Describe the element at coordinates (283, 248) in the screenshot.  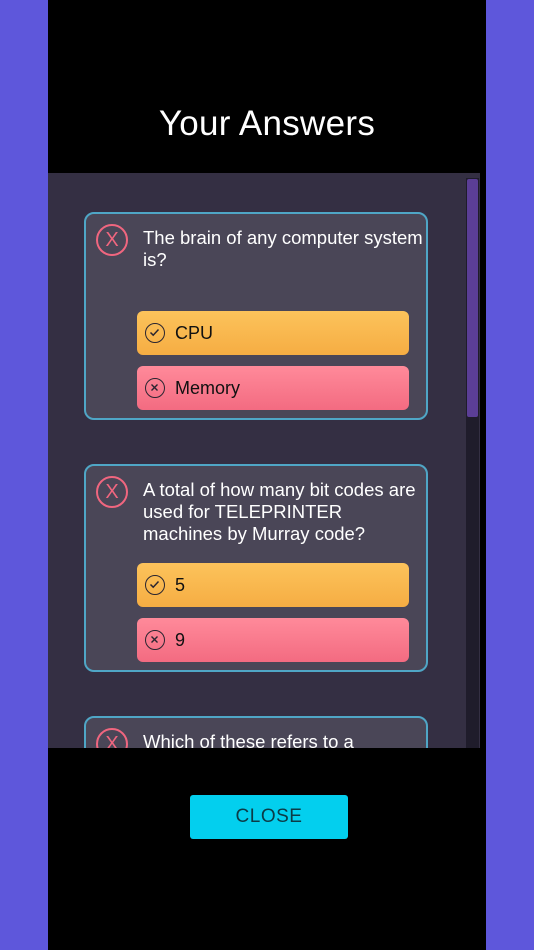
I see `question-text: The brain of any computer system is?` at that location.